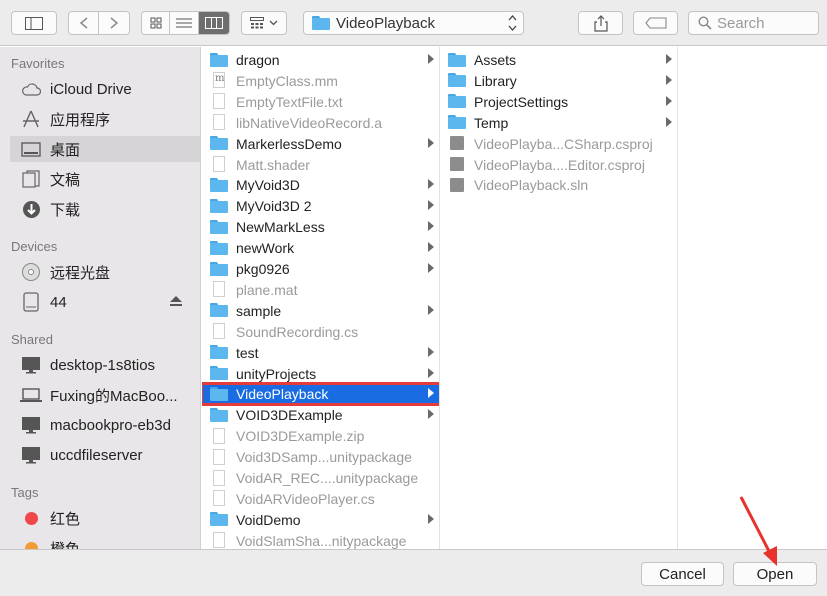  Describe the element at coordinates (324, 457) in the screenshot. I see `item-label: Void3DSamp...unitypackage` at that location.